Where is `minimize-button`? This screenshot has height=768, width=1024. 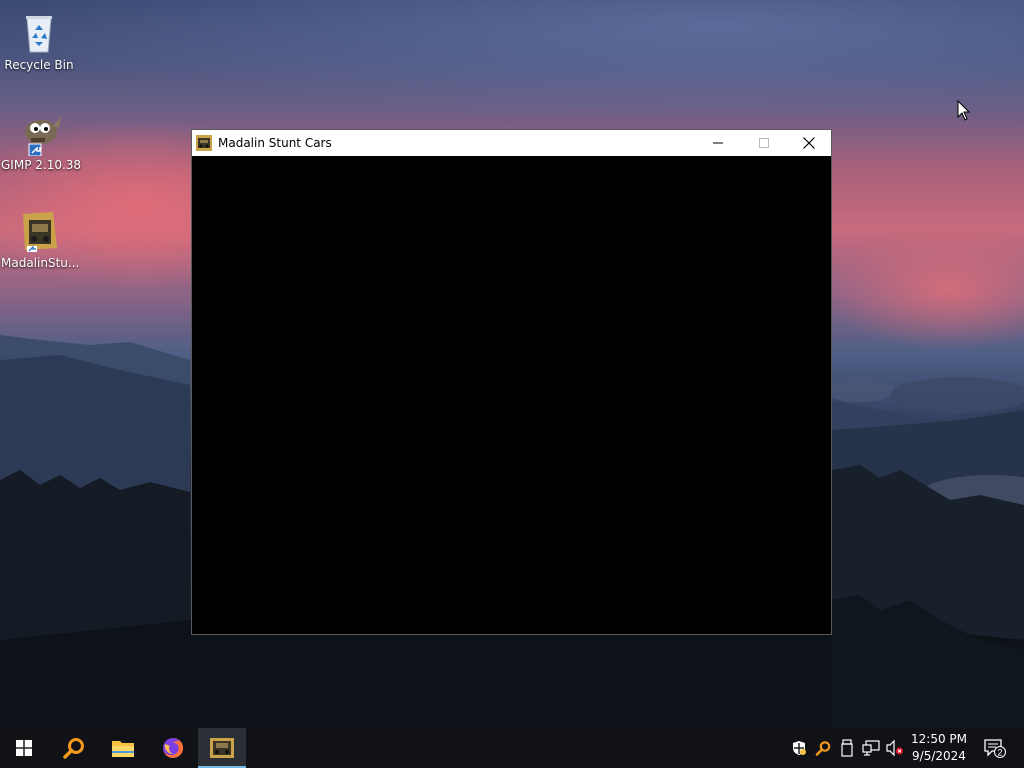
minimize-button is located at coordinates (718, 143).